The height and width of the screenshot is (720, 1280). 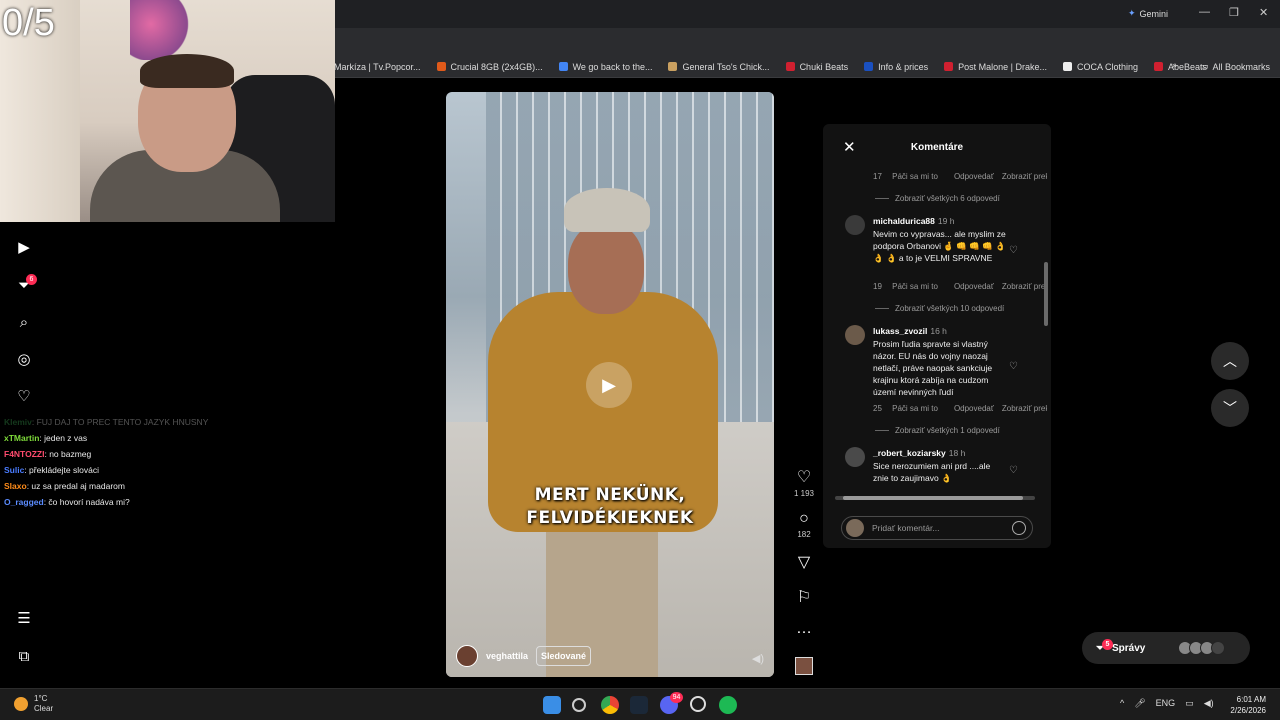 I want to click on comment-user: michaldurica88 19 h, so click(x=913, y=221).